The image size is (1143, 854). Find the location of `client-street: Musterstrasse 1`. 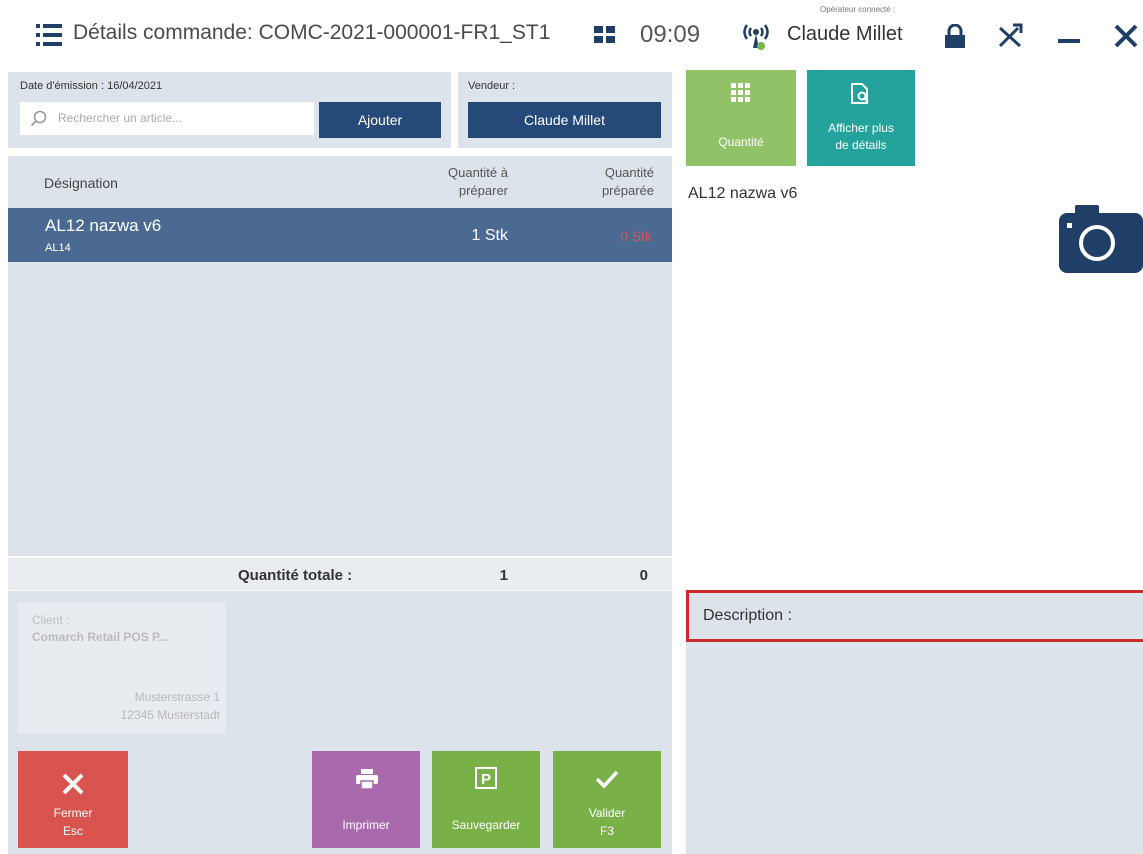

client-street: Musterstrasse 1 is located at coordinates (177, 697).